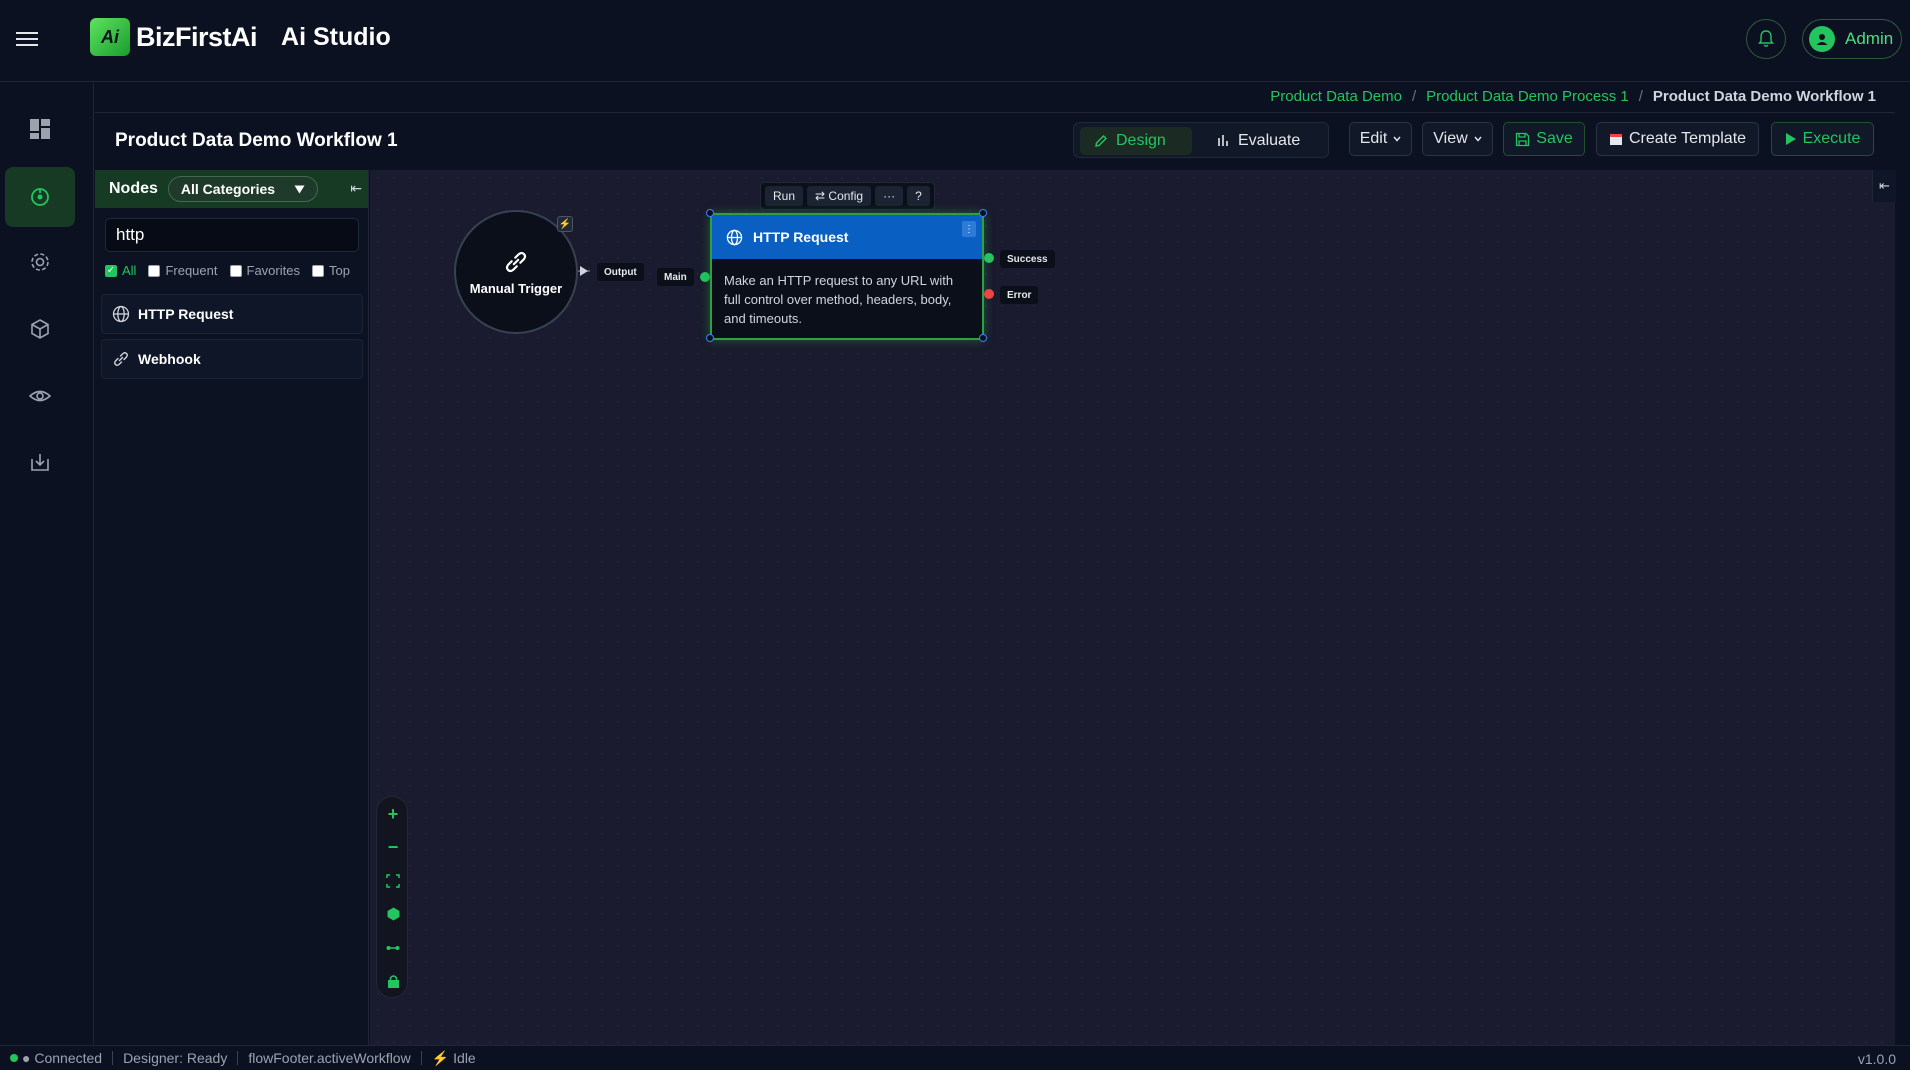 This screenshot has height=1070, width=1910. What do you see at coordinates (1822, 39) in the screenshot?
I see `user-circle-icon` at bounding box center [1822, 39].